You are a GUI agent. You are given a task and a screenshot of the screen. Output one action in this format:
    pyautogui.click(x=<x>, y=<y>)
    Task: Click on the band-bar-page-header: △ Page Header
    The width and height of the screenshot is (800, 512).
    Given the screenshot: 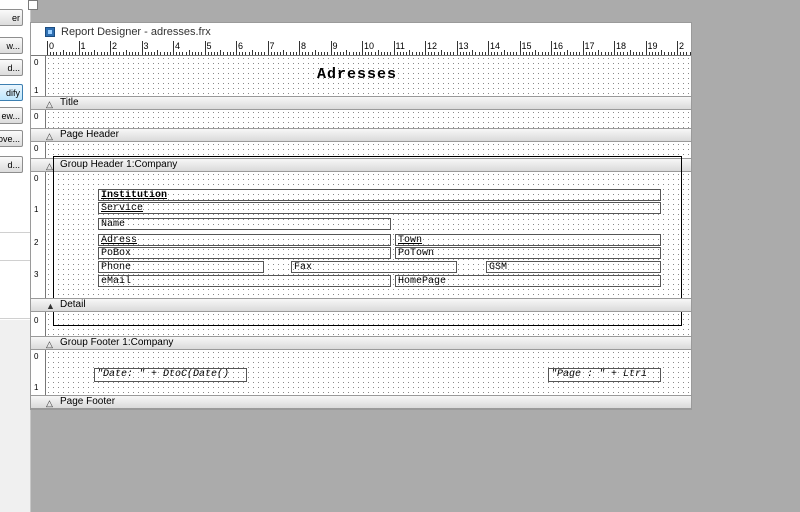 What is the action you would take?
    pyautogui.click(x=361, y=135)
    